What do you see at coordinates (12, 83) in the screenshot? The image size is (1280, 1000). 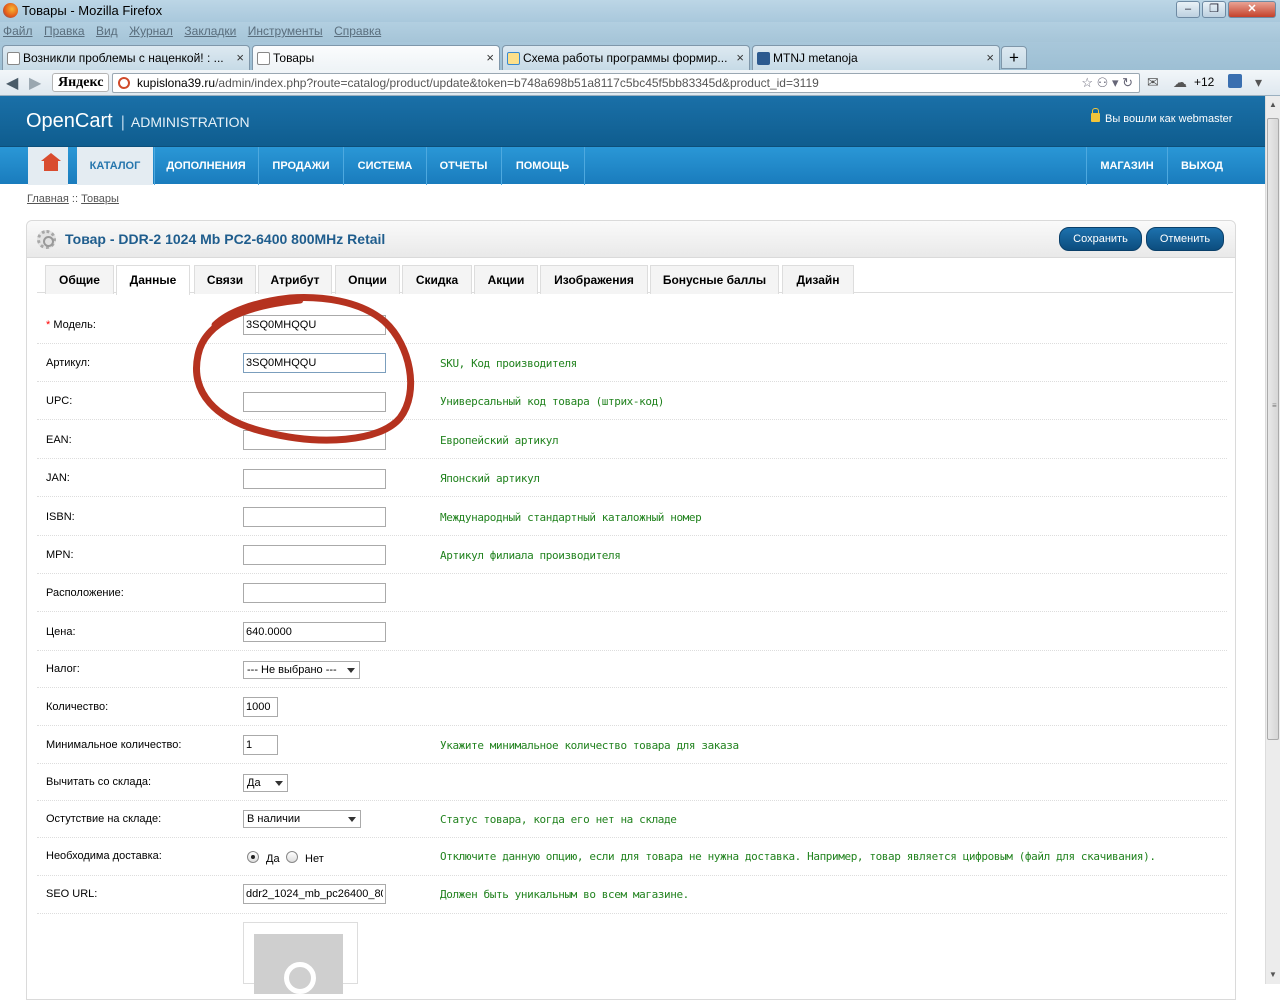 I see `back-arrow-icon: ◀` at bounding box center [12, 83].